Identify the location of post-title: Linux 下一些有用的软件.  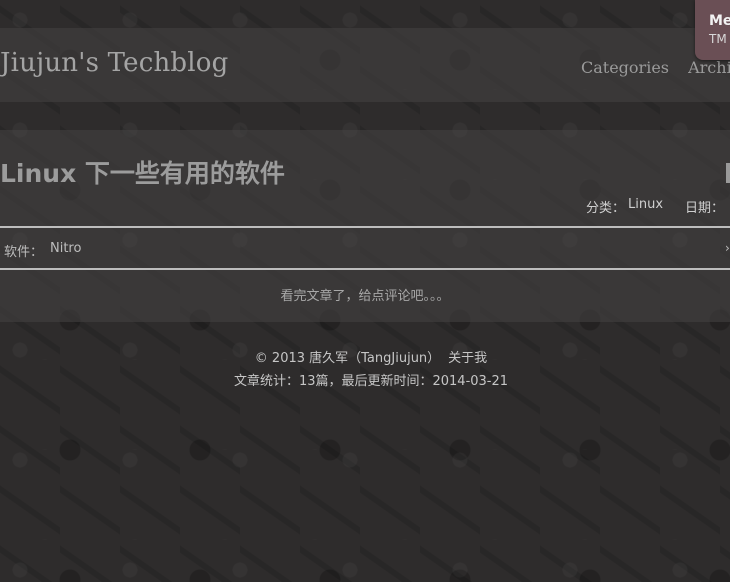
(142, 173).